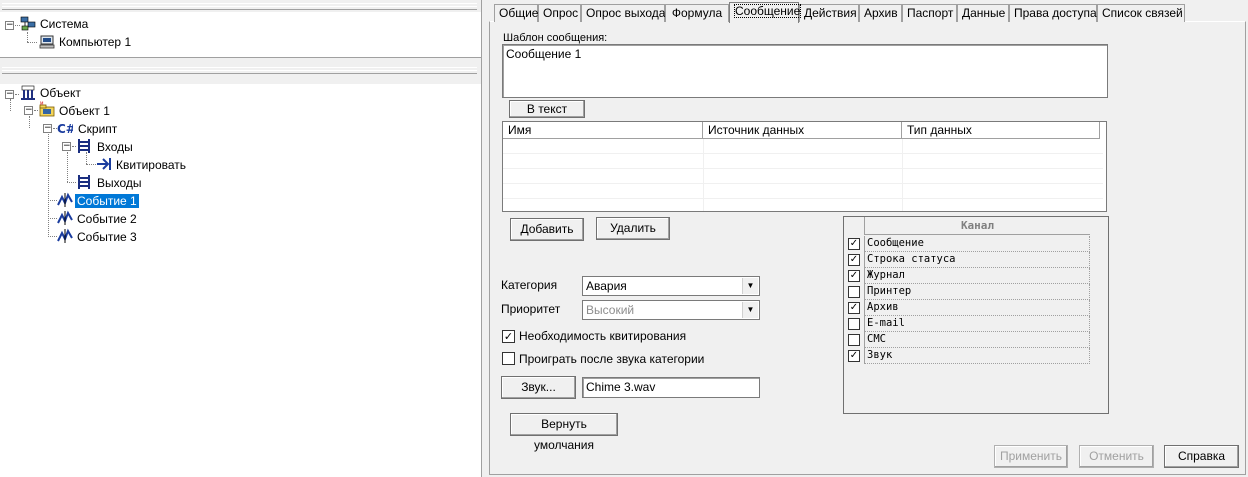  I want to click on tree-node-label: Выходы, so click(119, 183).